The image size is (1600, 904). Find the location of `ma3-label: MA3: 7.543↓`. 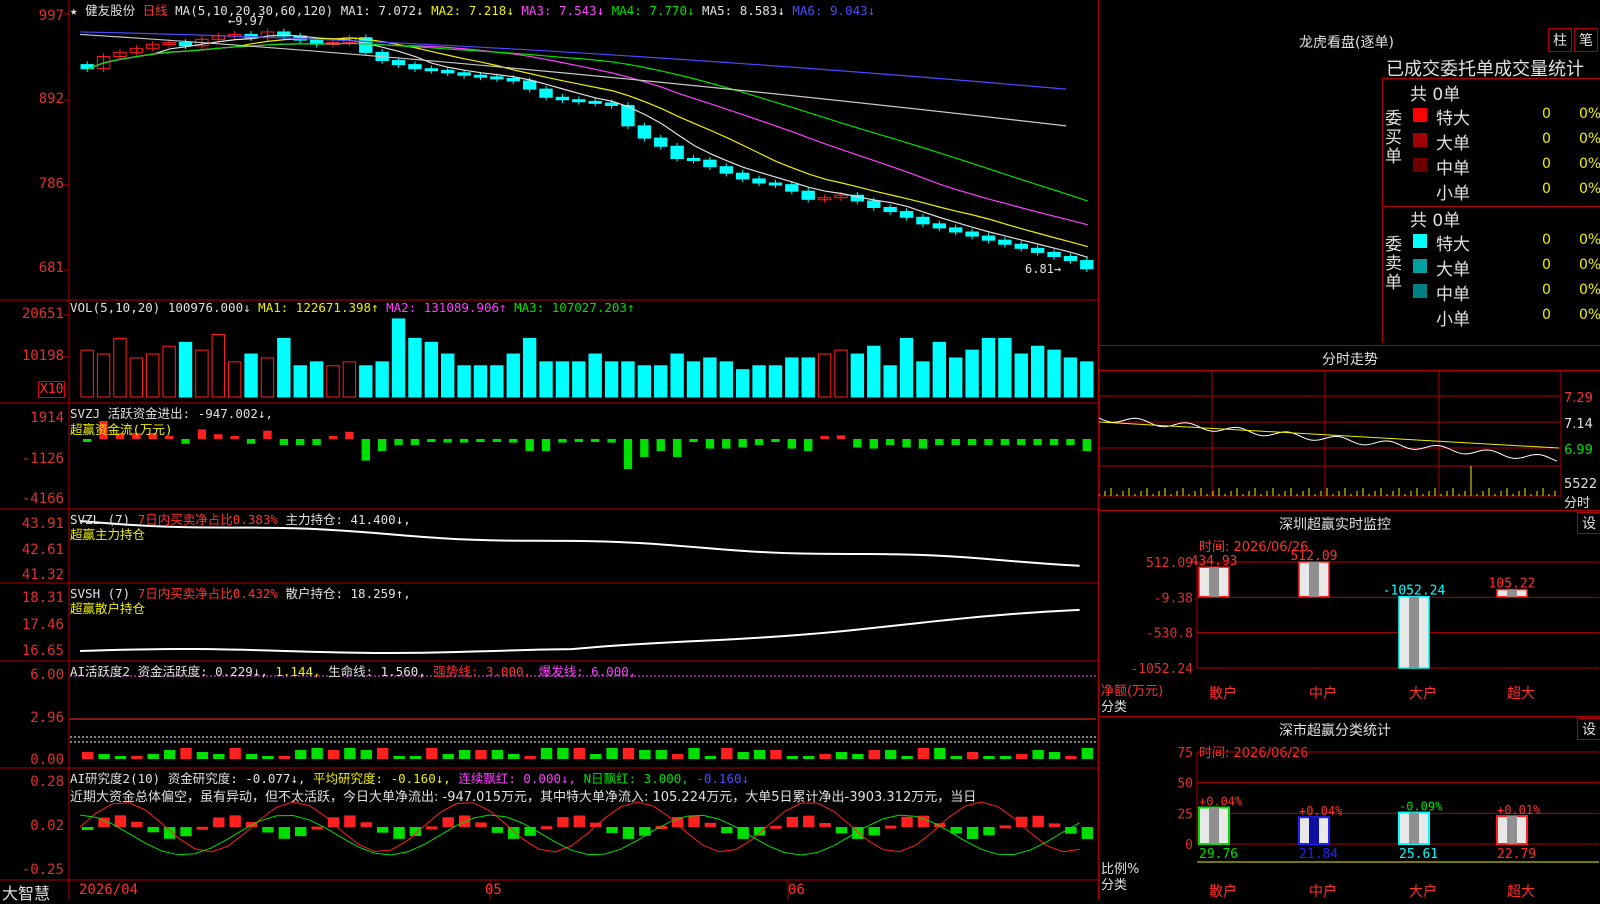

ma3-label: MA3: 7.543↓ is located at coordinates (563, 10).